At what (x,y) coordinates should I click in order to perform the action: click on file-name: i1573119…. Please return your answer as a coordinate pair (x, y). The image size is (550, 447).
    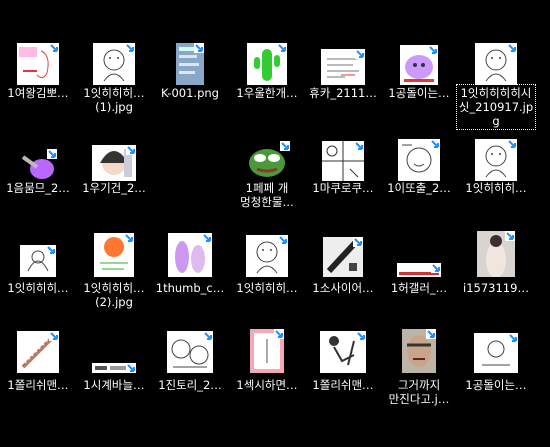
    Looking at the image, I should click on (496, 288).